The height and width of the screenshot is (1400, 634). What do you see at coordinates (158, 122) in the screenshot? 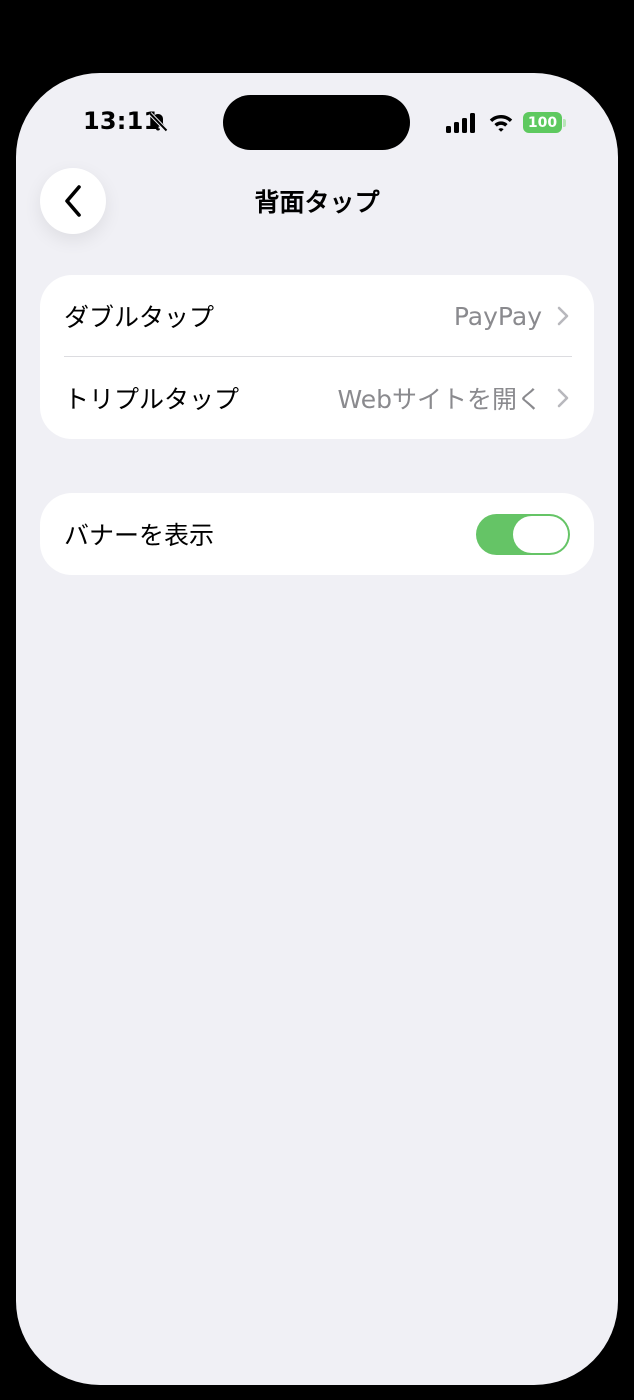
I see `bell-slash-icon` at bounding box center [158, 122].